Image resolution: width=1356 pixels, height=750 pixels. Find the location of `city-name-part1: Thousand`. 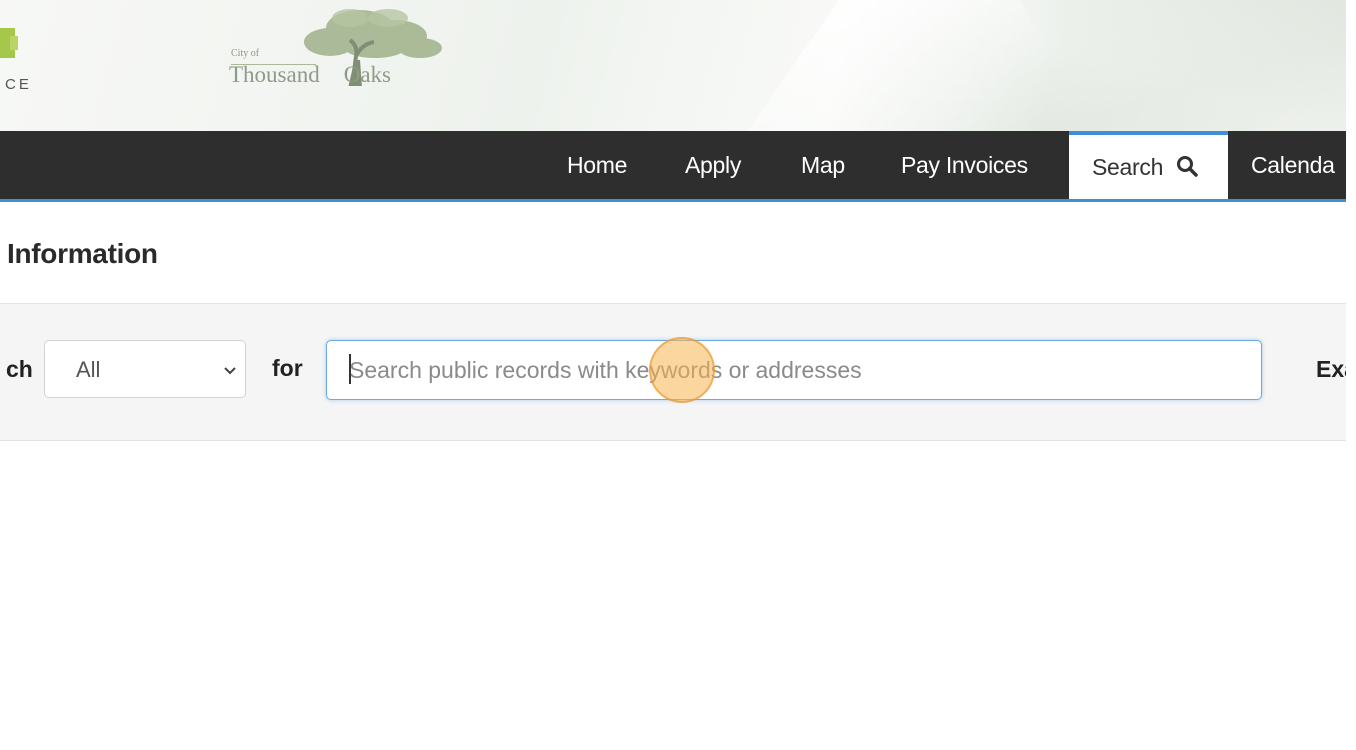

city-name-part1: Thousand is located at coordinates (274, 74).